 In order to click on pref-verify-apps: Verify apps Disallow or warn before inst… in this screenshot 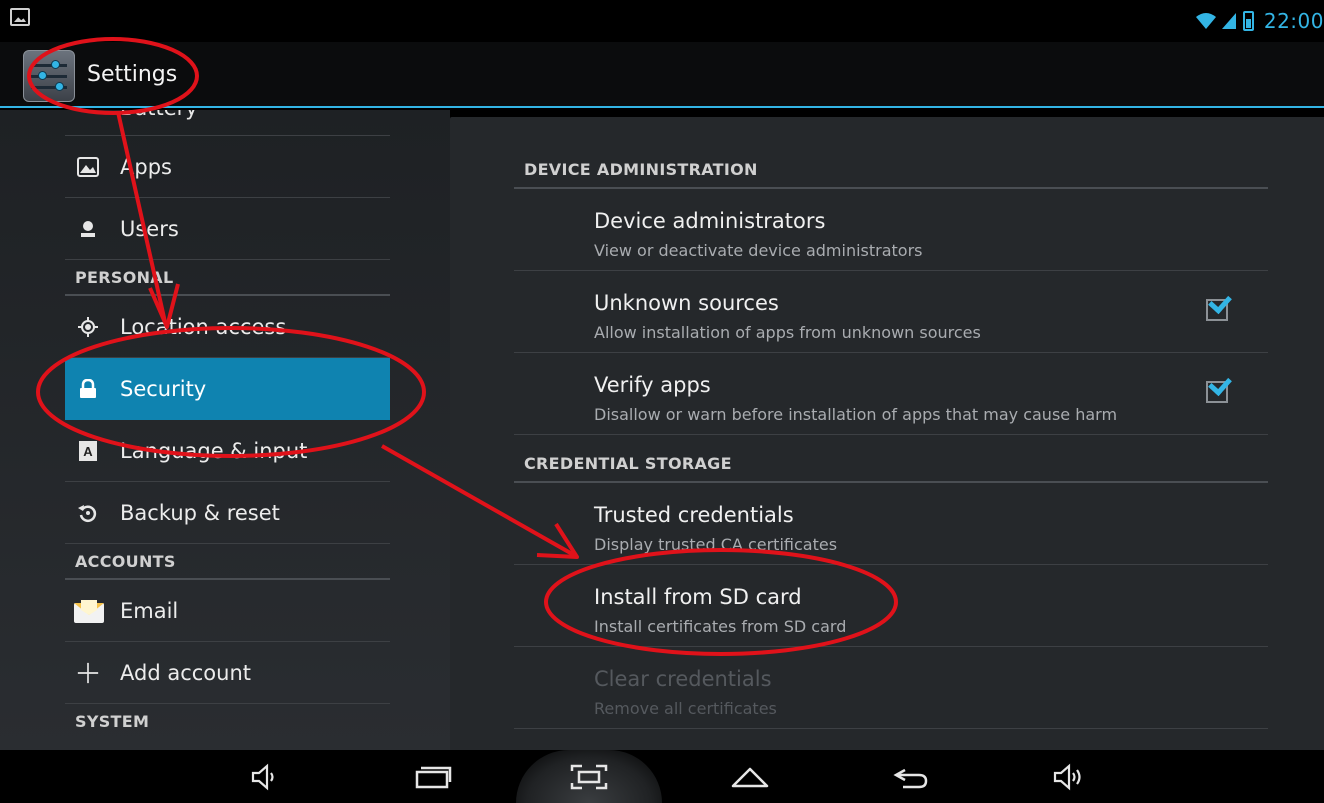, I will do `click(891, 394)`.